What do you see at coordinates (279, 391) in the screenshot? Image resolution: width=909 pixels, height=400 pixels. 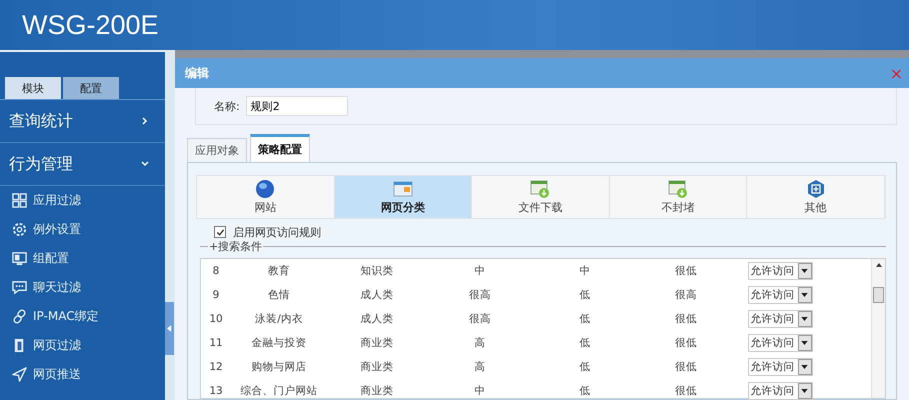 I see `table-cell-text: 综合、门户网站` at bounding box center [279, 391].